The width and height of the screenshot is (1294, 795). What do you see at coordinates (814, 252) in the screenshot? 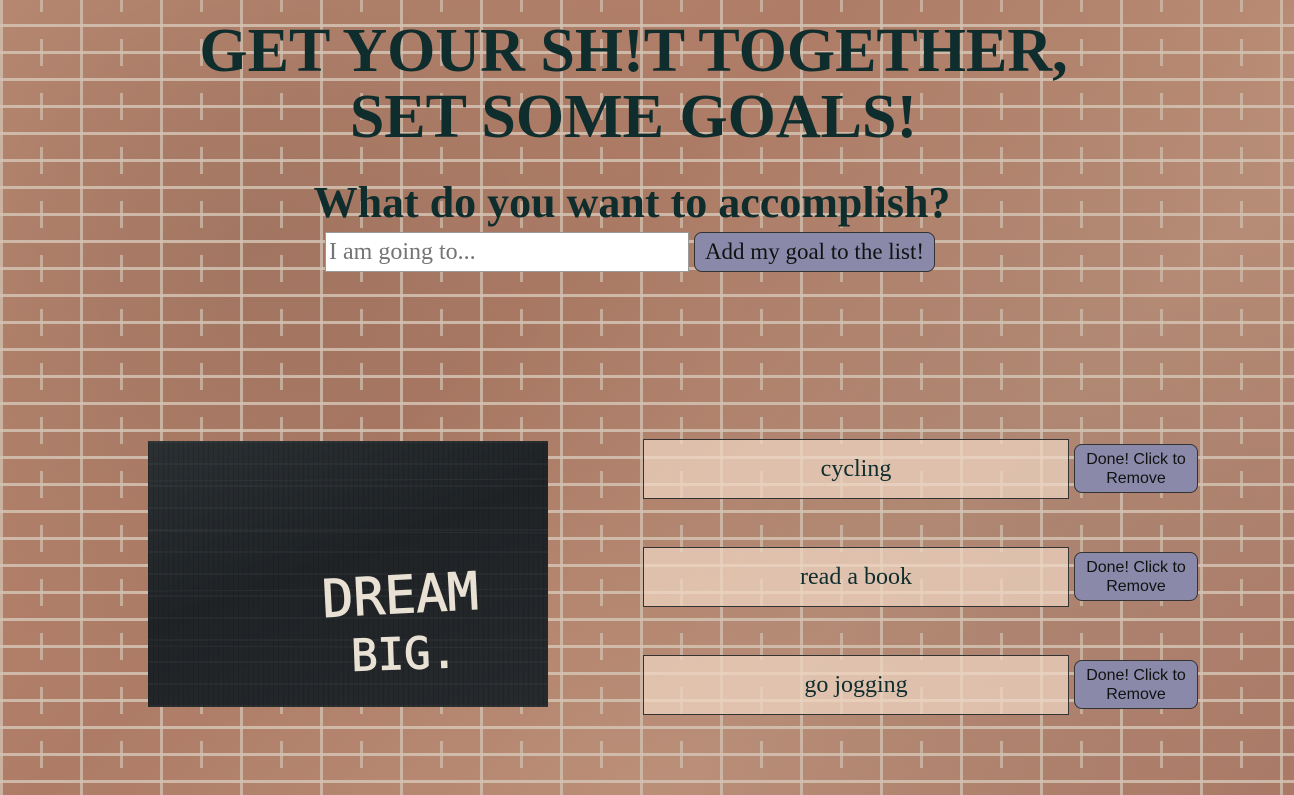
I see `add-goal-button: Add my goal to the list!` at bounding box center [814, 252].